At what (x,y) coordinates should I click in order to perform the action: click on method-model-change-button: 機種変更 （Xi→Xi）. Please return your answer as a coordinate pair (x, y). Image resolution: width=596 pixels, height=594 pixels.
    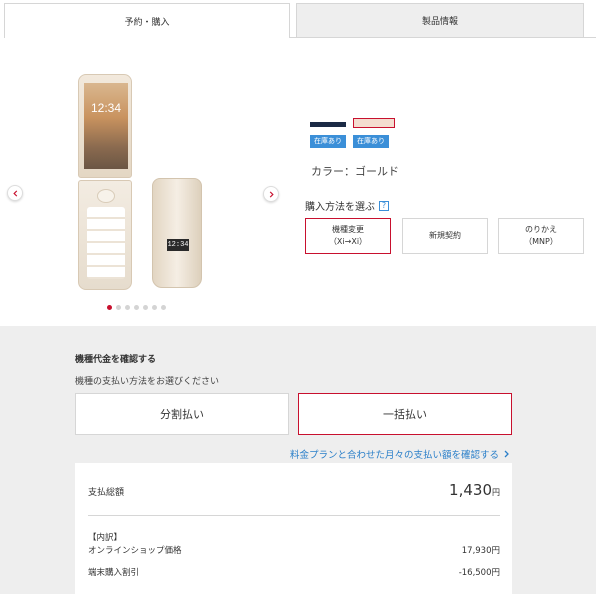
    Looking at the image, I should click on (348, 236).